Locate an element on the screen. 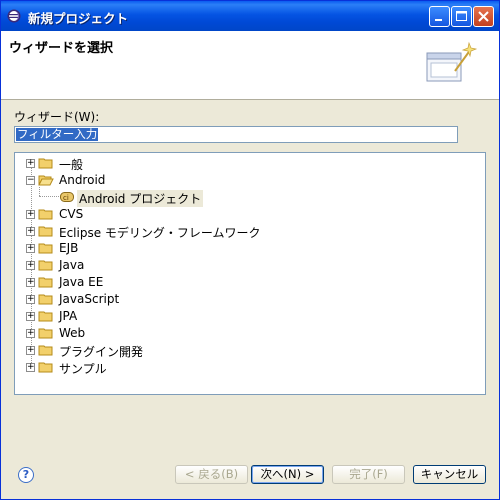  tree-item-android-project: ci Android プロジェクト is located at coordinates (250, 198).